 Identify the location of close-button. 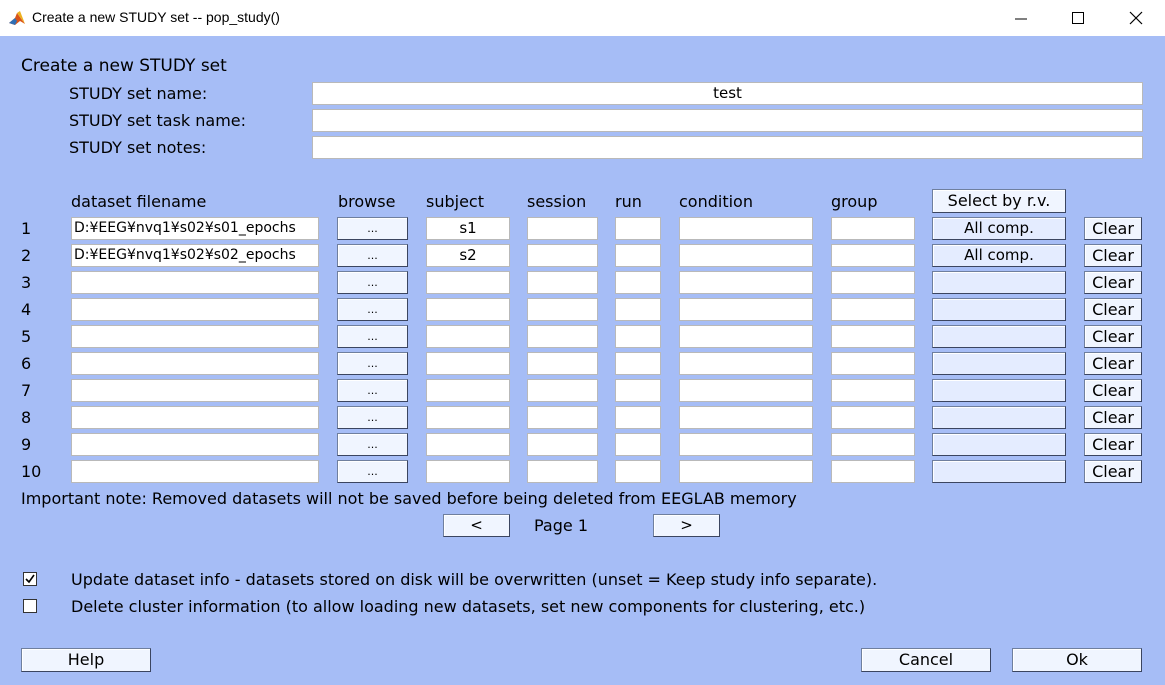
(1136, 18).